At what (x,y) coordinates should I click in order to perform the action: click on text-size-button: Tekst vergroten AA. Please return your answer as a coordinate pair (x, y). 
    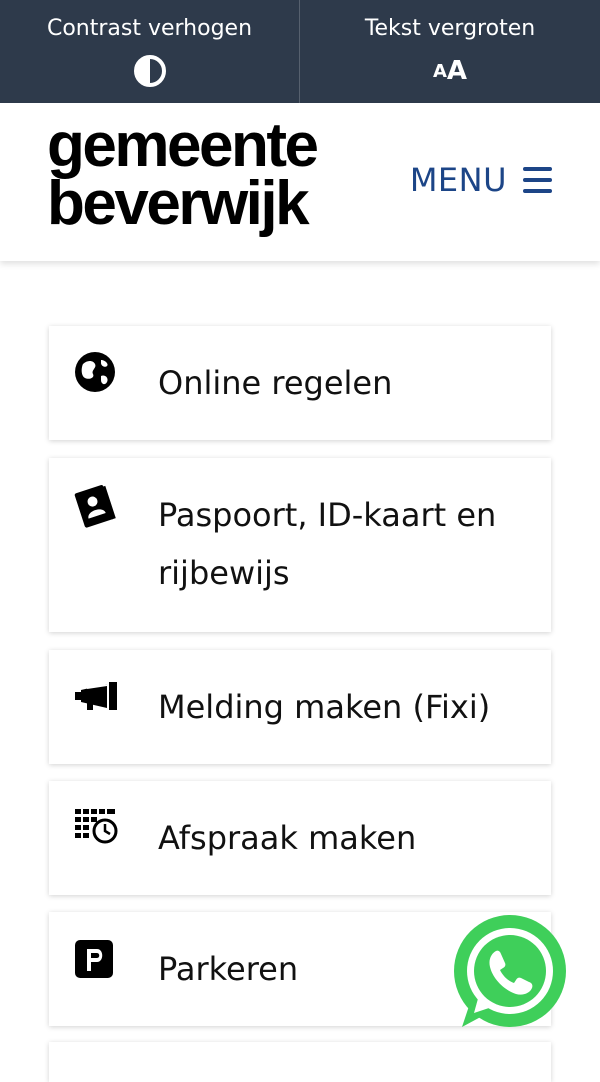
    Looking at the image, I should click on (450, 51).